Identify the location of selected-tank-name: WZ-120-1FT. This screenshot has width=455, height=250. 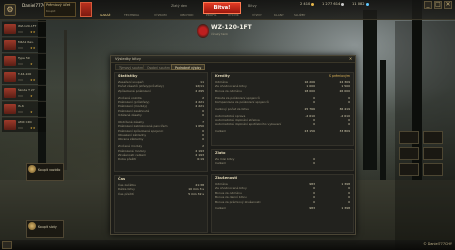
(231, 27).